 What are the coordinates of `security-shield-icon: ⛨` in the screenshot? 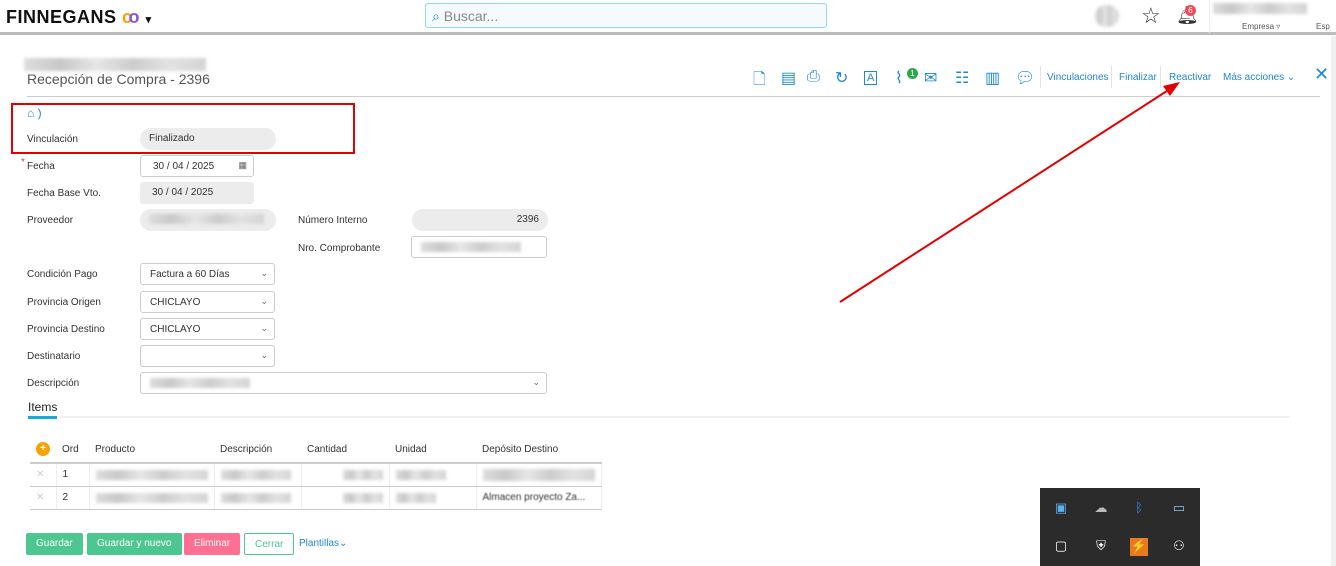 It's located at (1101, 547).